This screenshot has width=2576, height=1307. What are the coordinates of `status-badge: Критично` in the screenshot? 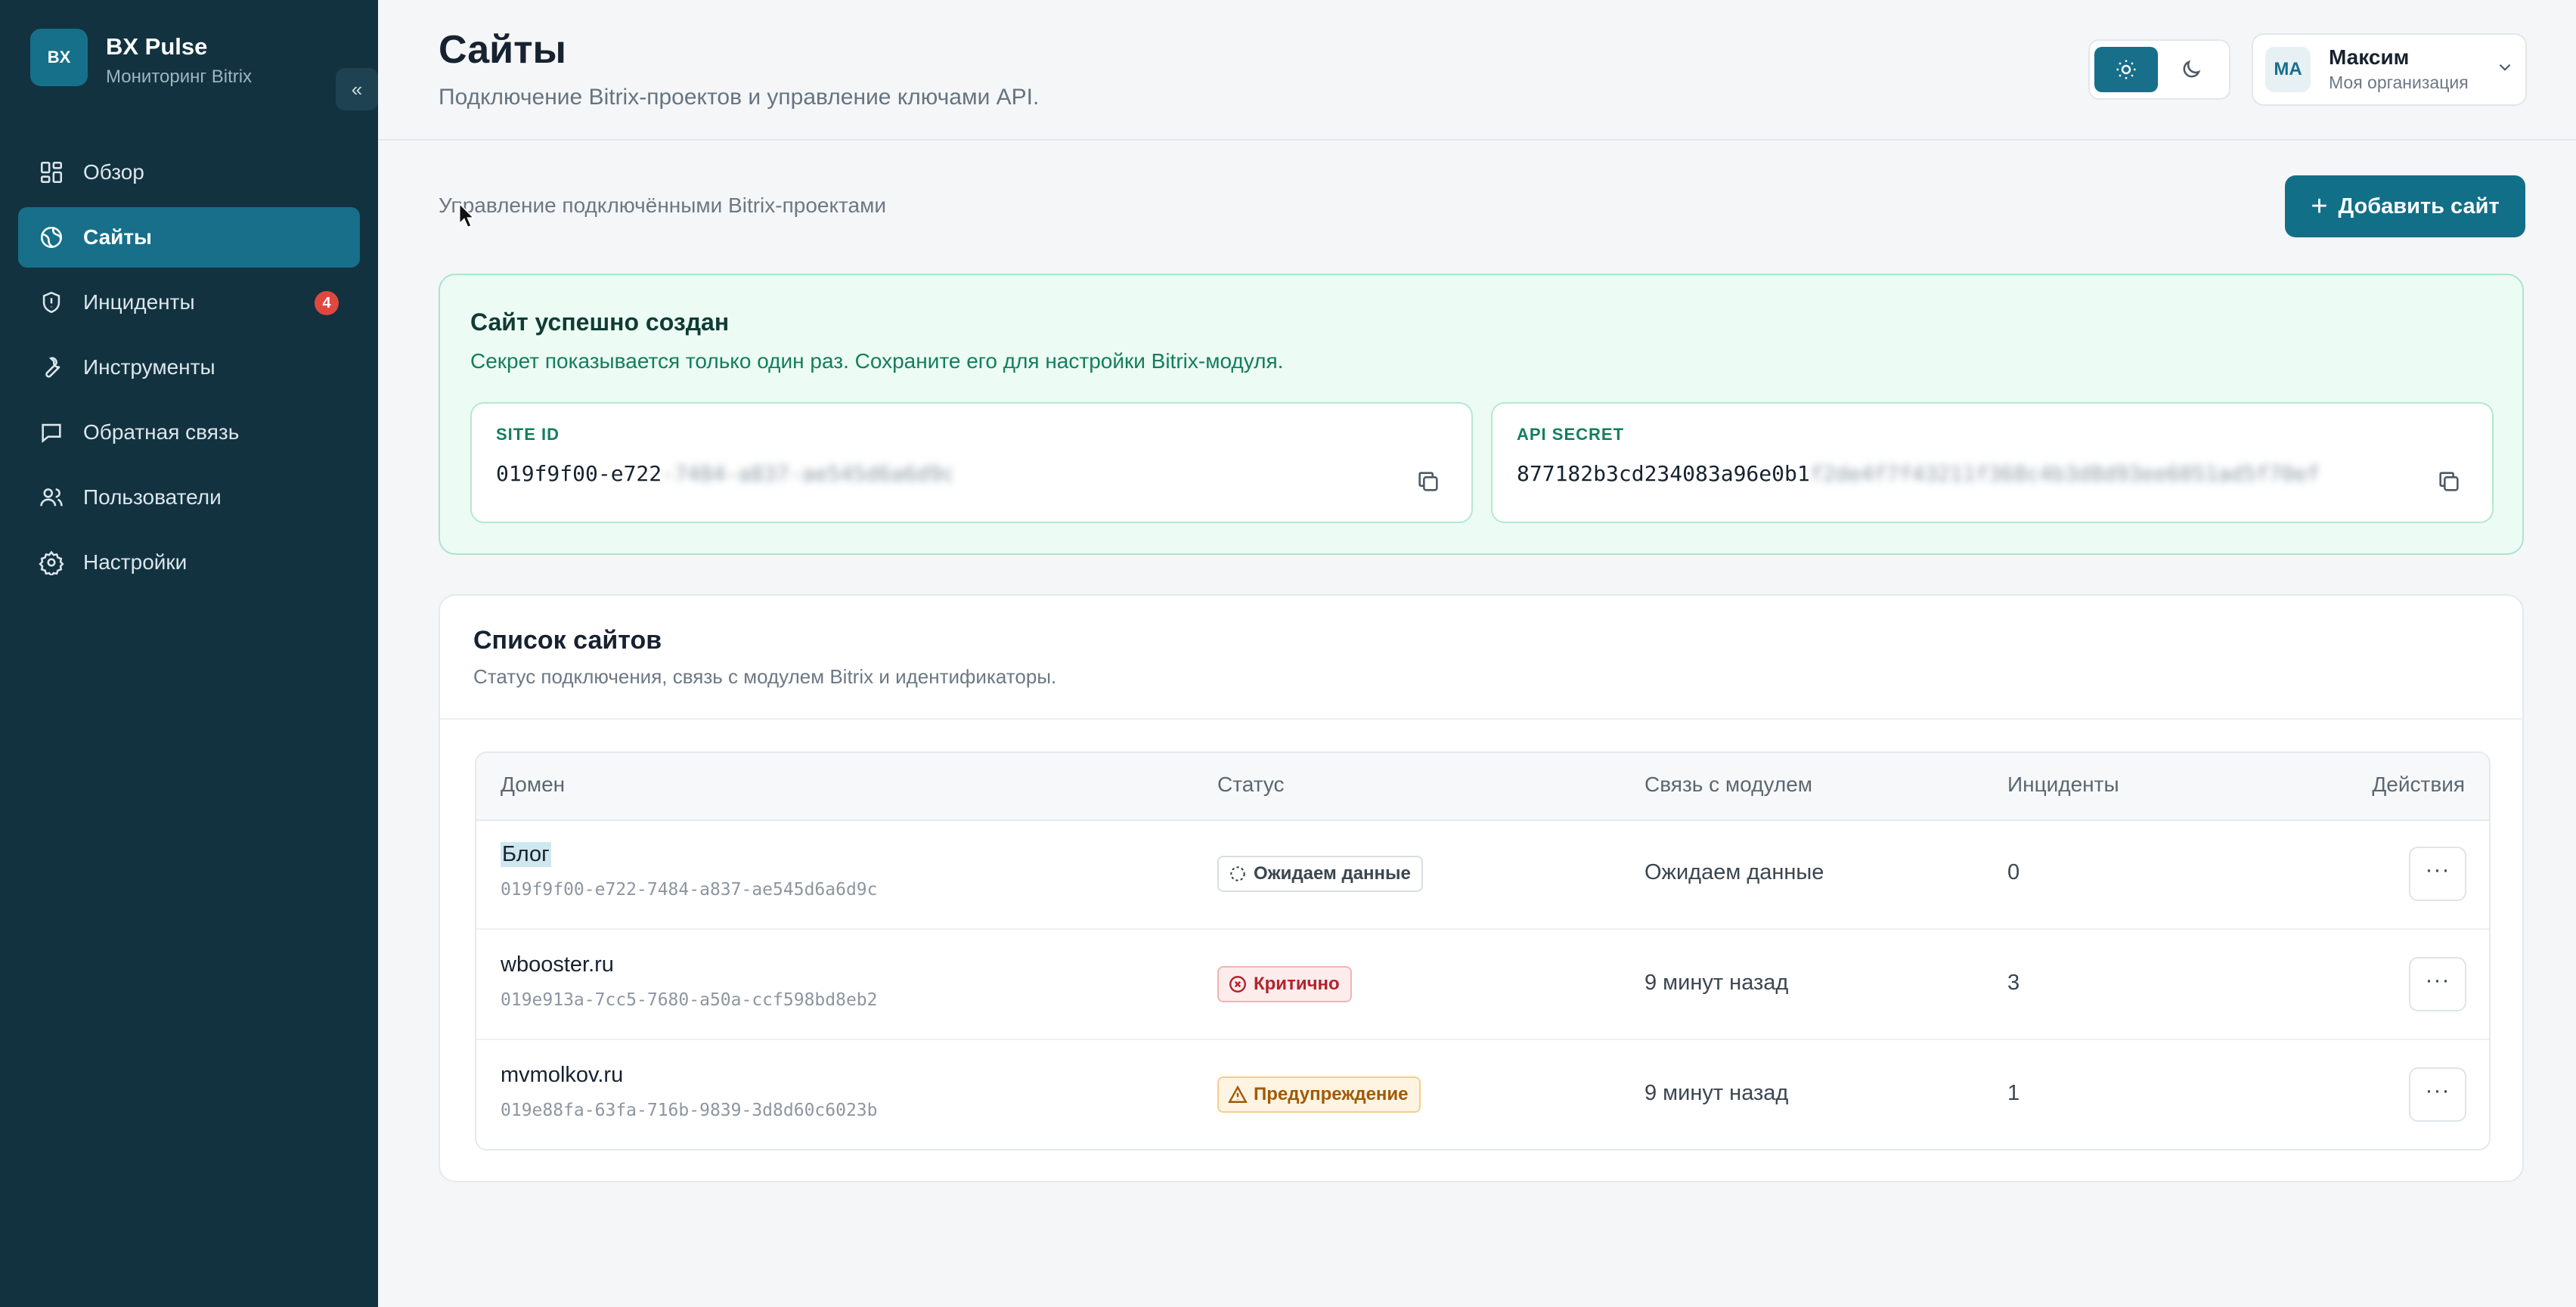 It's located at (1284, 984).